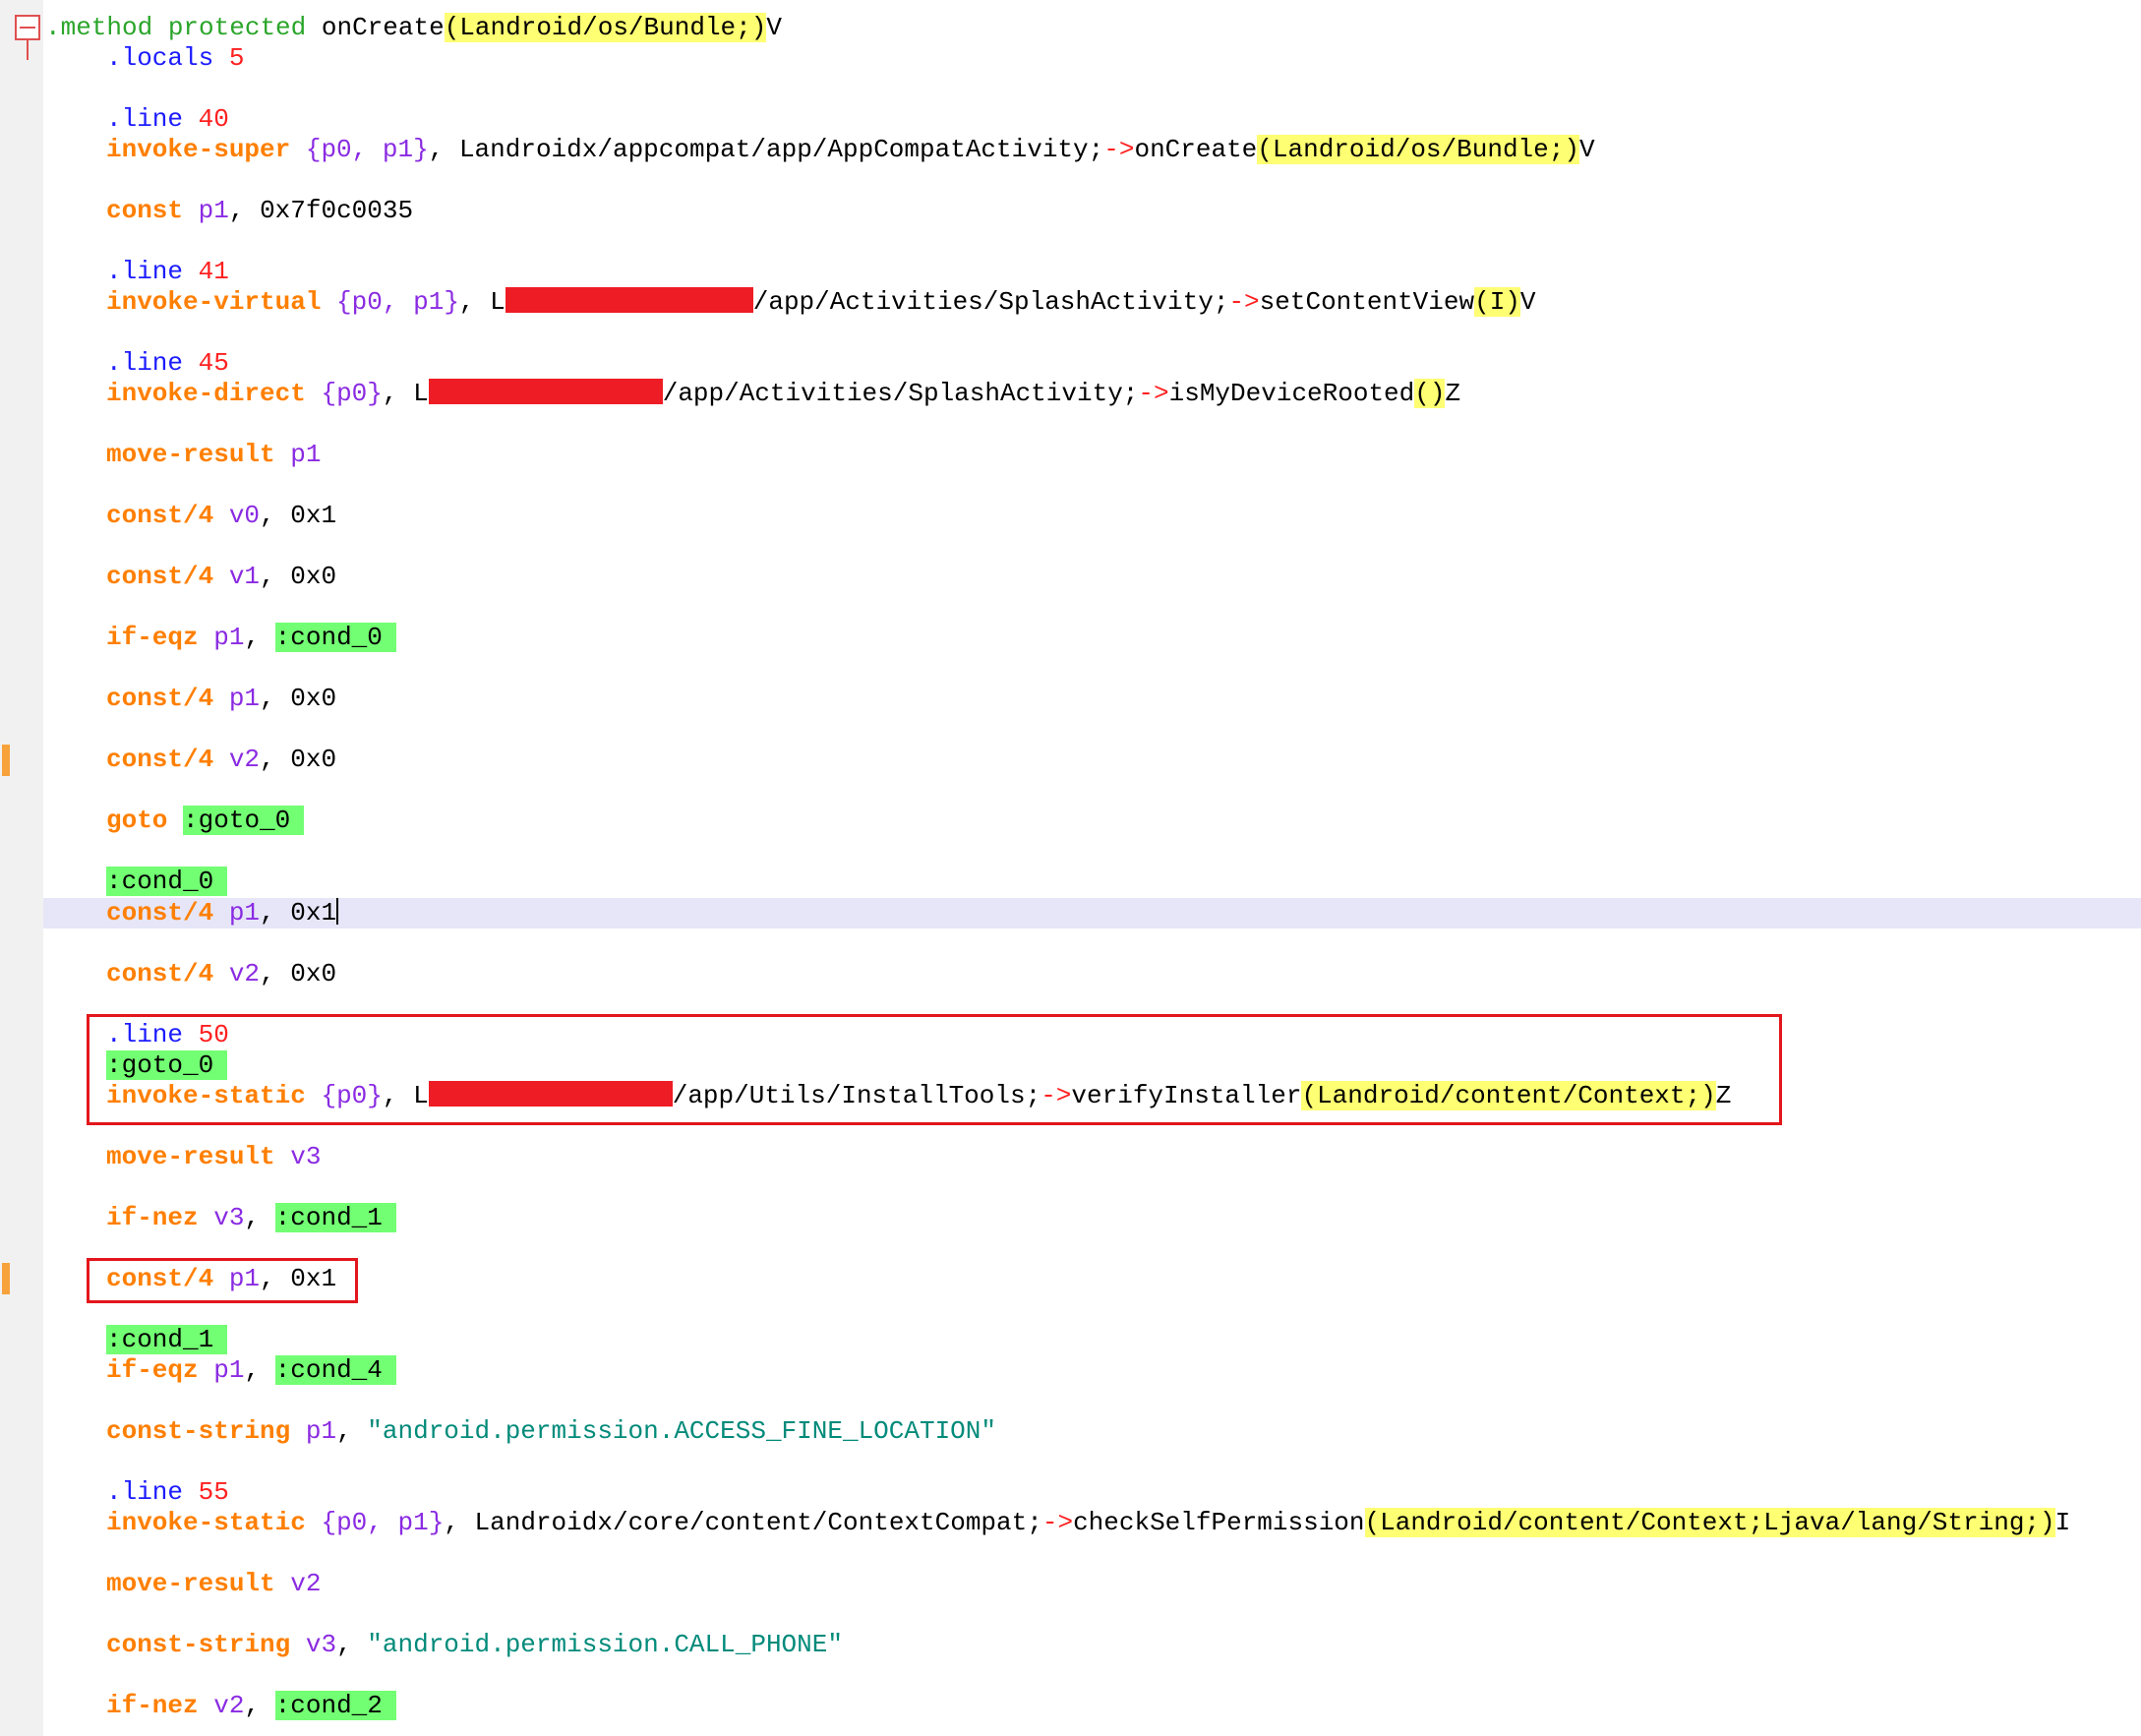 This screenshot has width=2141, height=1736. What do you see at coordinates (222, 1280) in the screenshot?
I see `annotation-box-const-p1` at bounding box center [222, 1280].